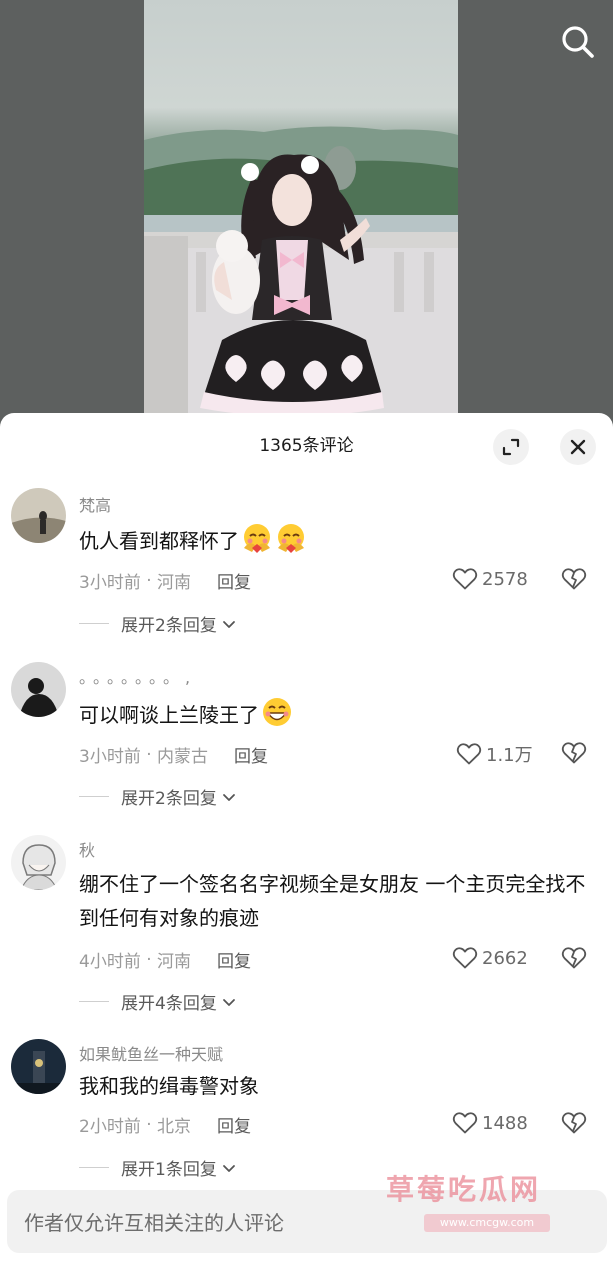  I want to click on comment-text: 我和我的缉毒警对象, so click(341, 1086).